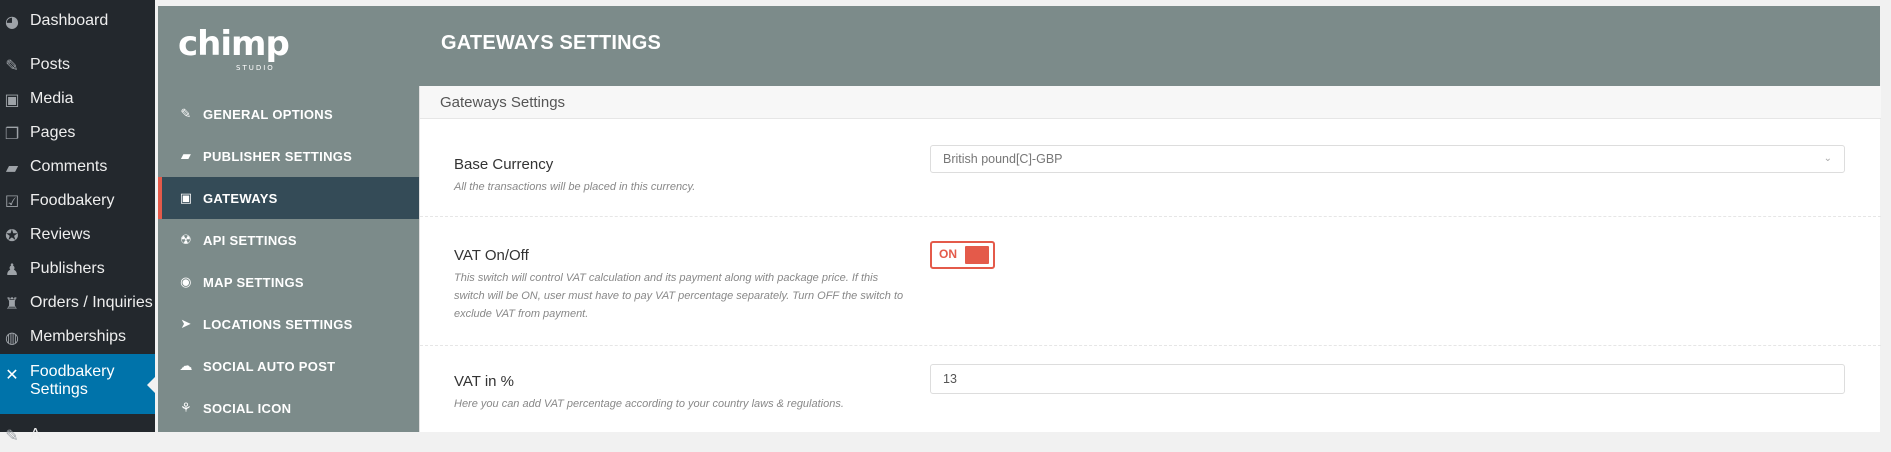 The width and height of the screenshot is (1891, 452). What do you see at coordinates (278, 324) in the screenshot?
I see `nav-item-label: LOCATIONS SETTINGS` at bounding box center [278, 324].